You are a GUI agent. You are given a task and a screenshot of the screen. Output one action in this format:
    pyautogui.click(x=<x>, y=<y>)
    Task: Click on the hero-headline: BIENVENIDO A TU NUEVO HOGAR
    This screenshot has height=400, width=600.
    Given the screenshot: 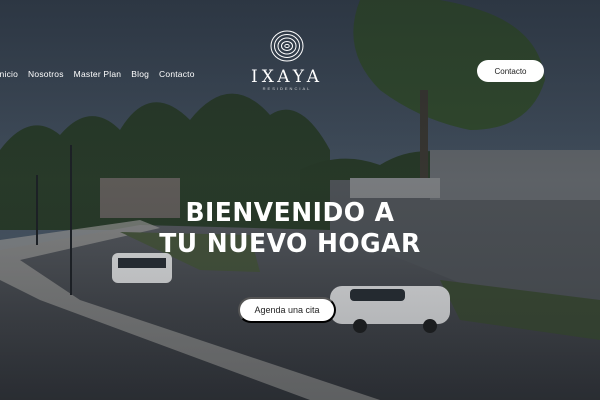 What is the action you would take?
    pyautogui.click(x=290, y=228)
    